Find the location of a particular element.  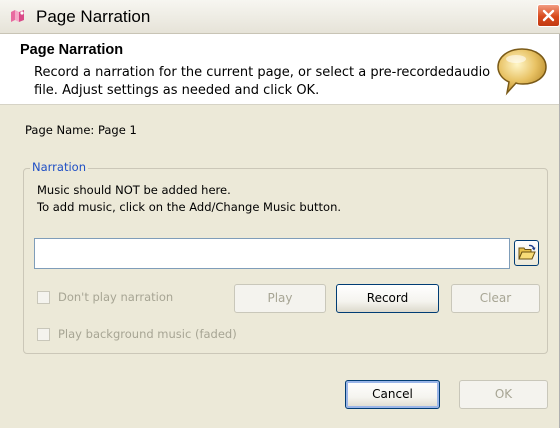

narration-group-legend: Narration is located at coordinates (59, 167).